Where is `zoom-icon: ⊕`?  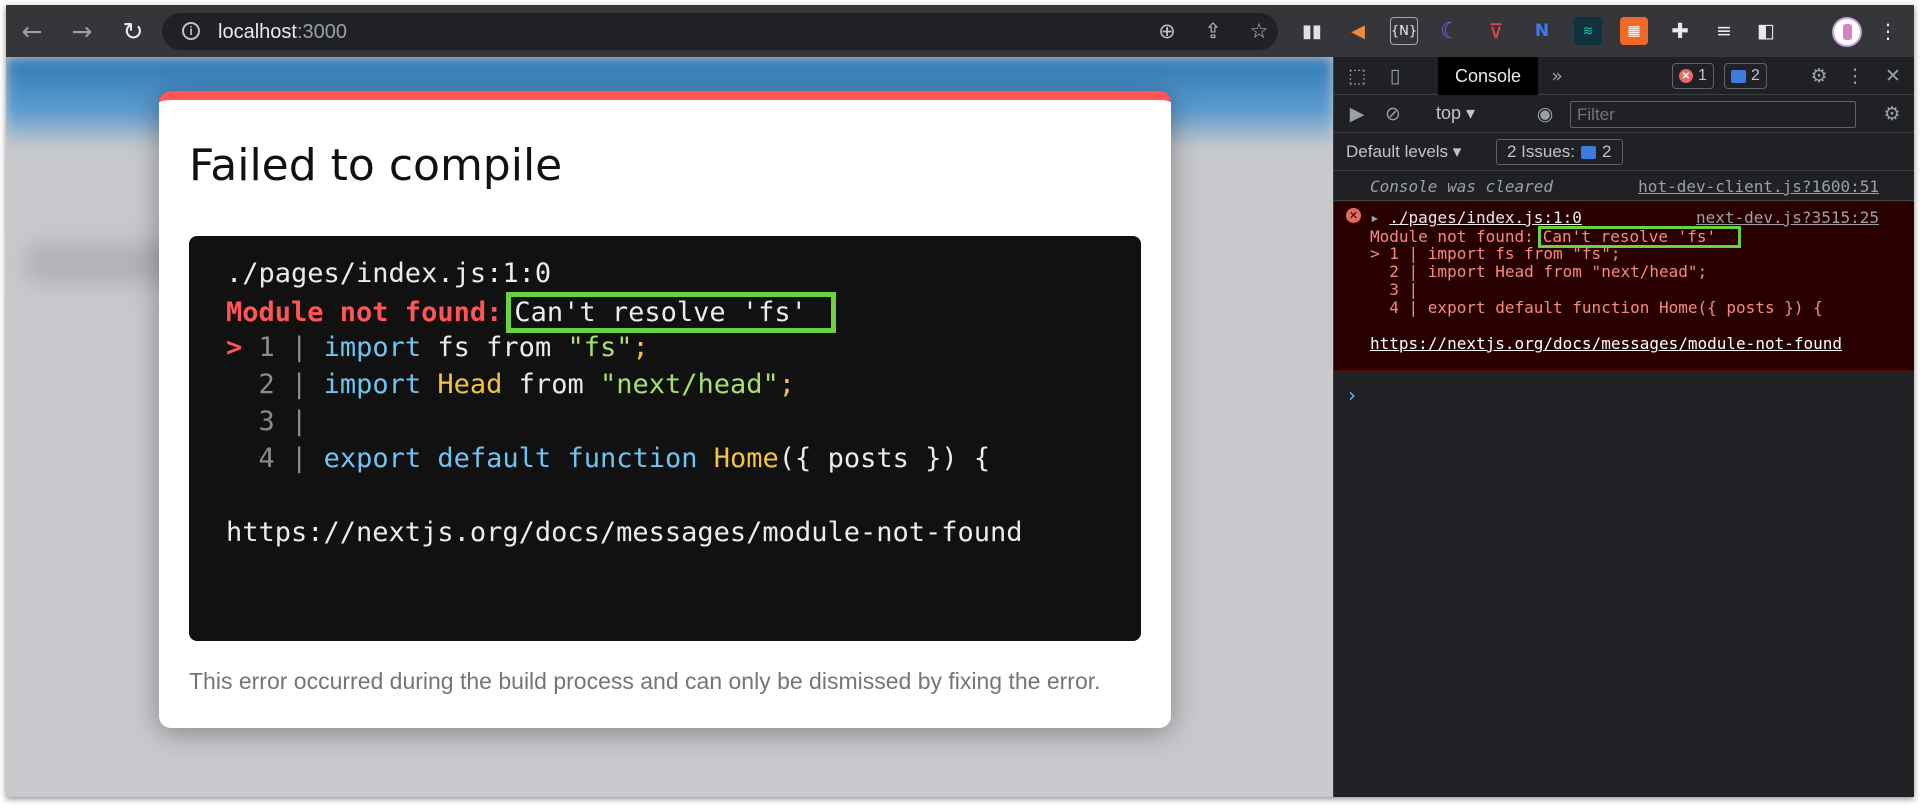 zoom-icon: ⊕ is located at coordinates (1167, 31).